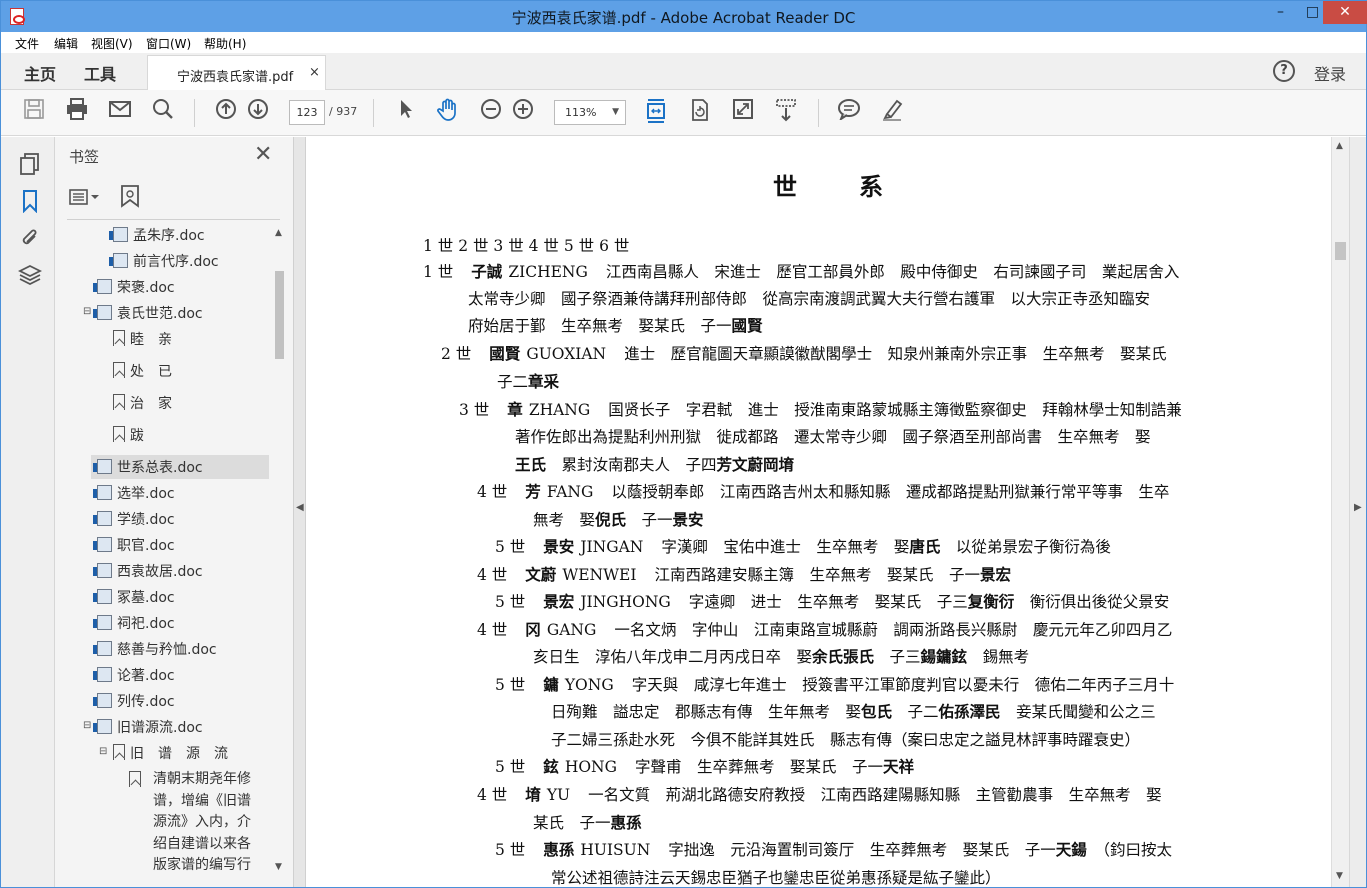 The height and width of the screenshot is (888, 1367). What do you see at coordinates (170, 755) in the screenshot?
I see `bookmark-item: 旧 谱 源 流` at bounding box center [170, 755].